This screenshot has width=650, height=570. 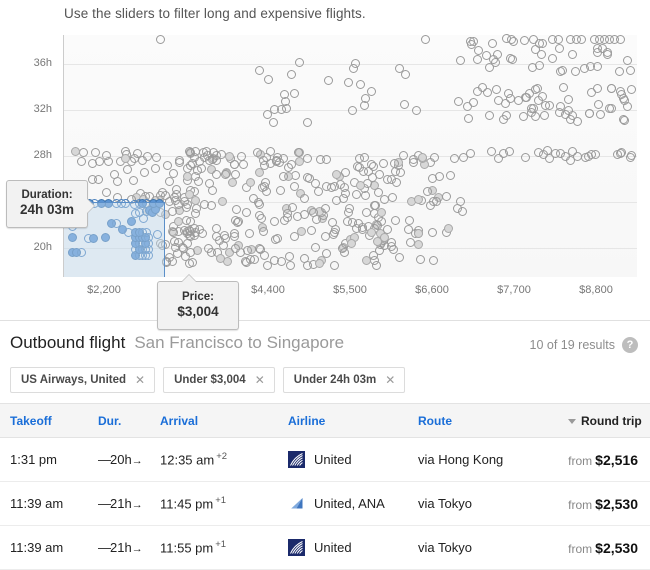 I want to click on route-summary: San Francisco to Singapore, so click(x=239, y=342).